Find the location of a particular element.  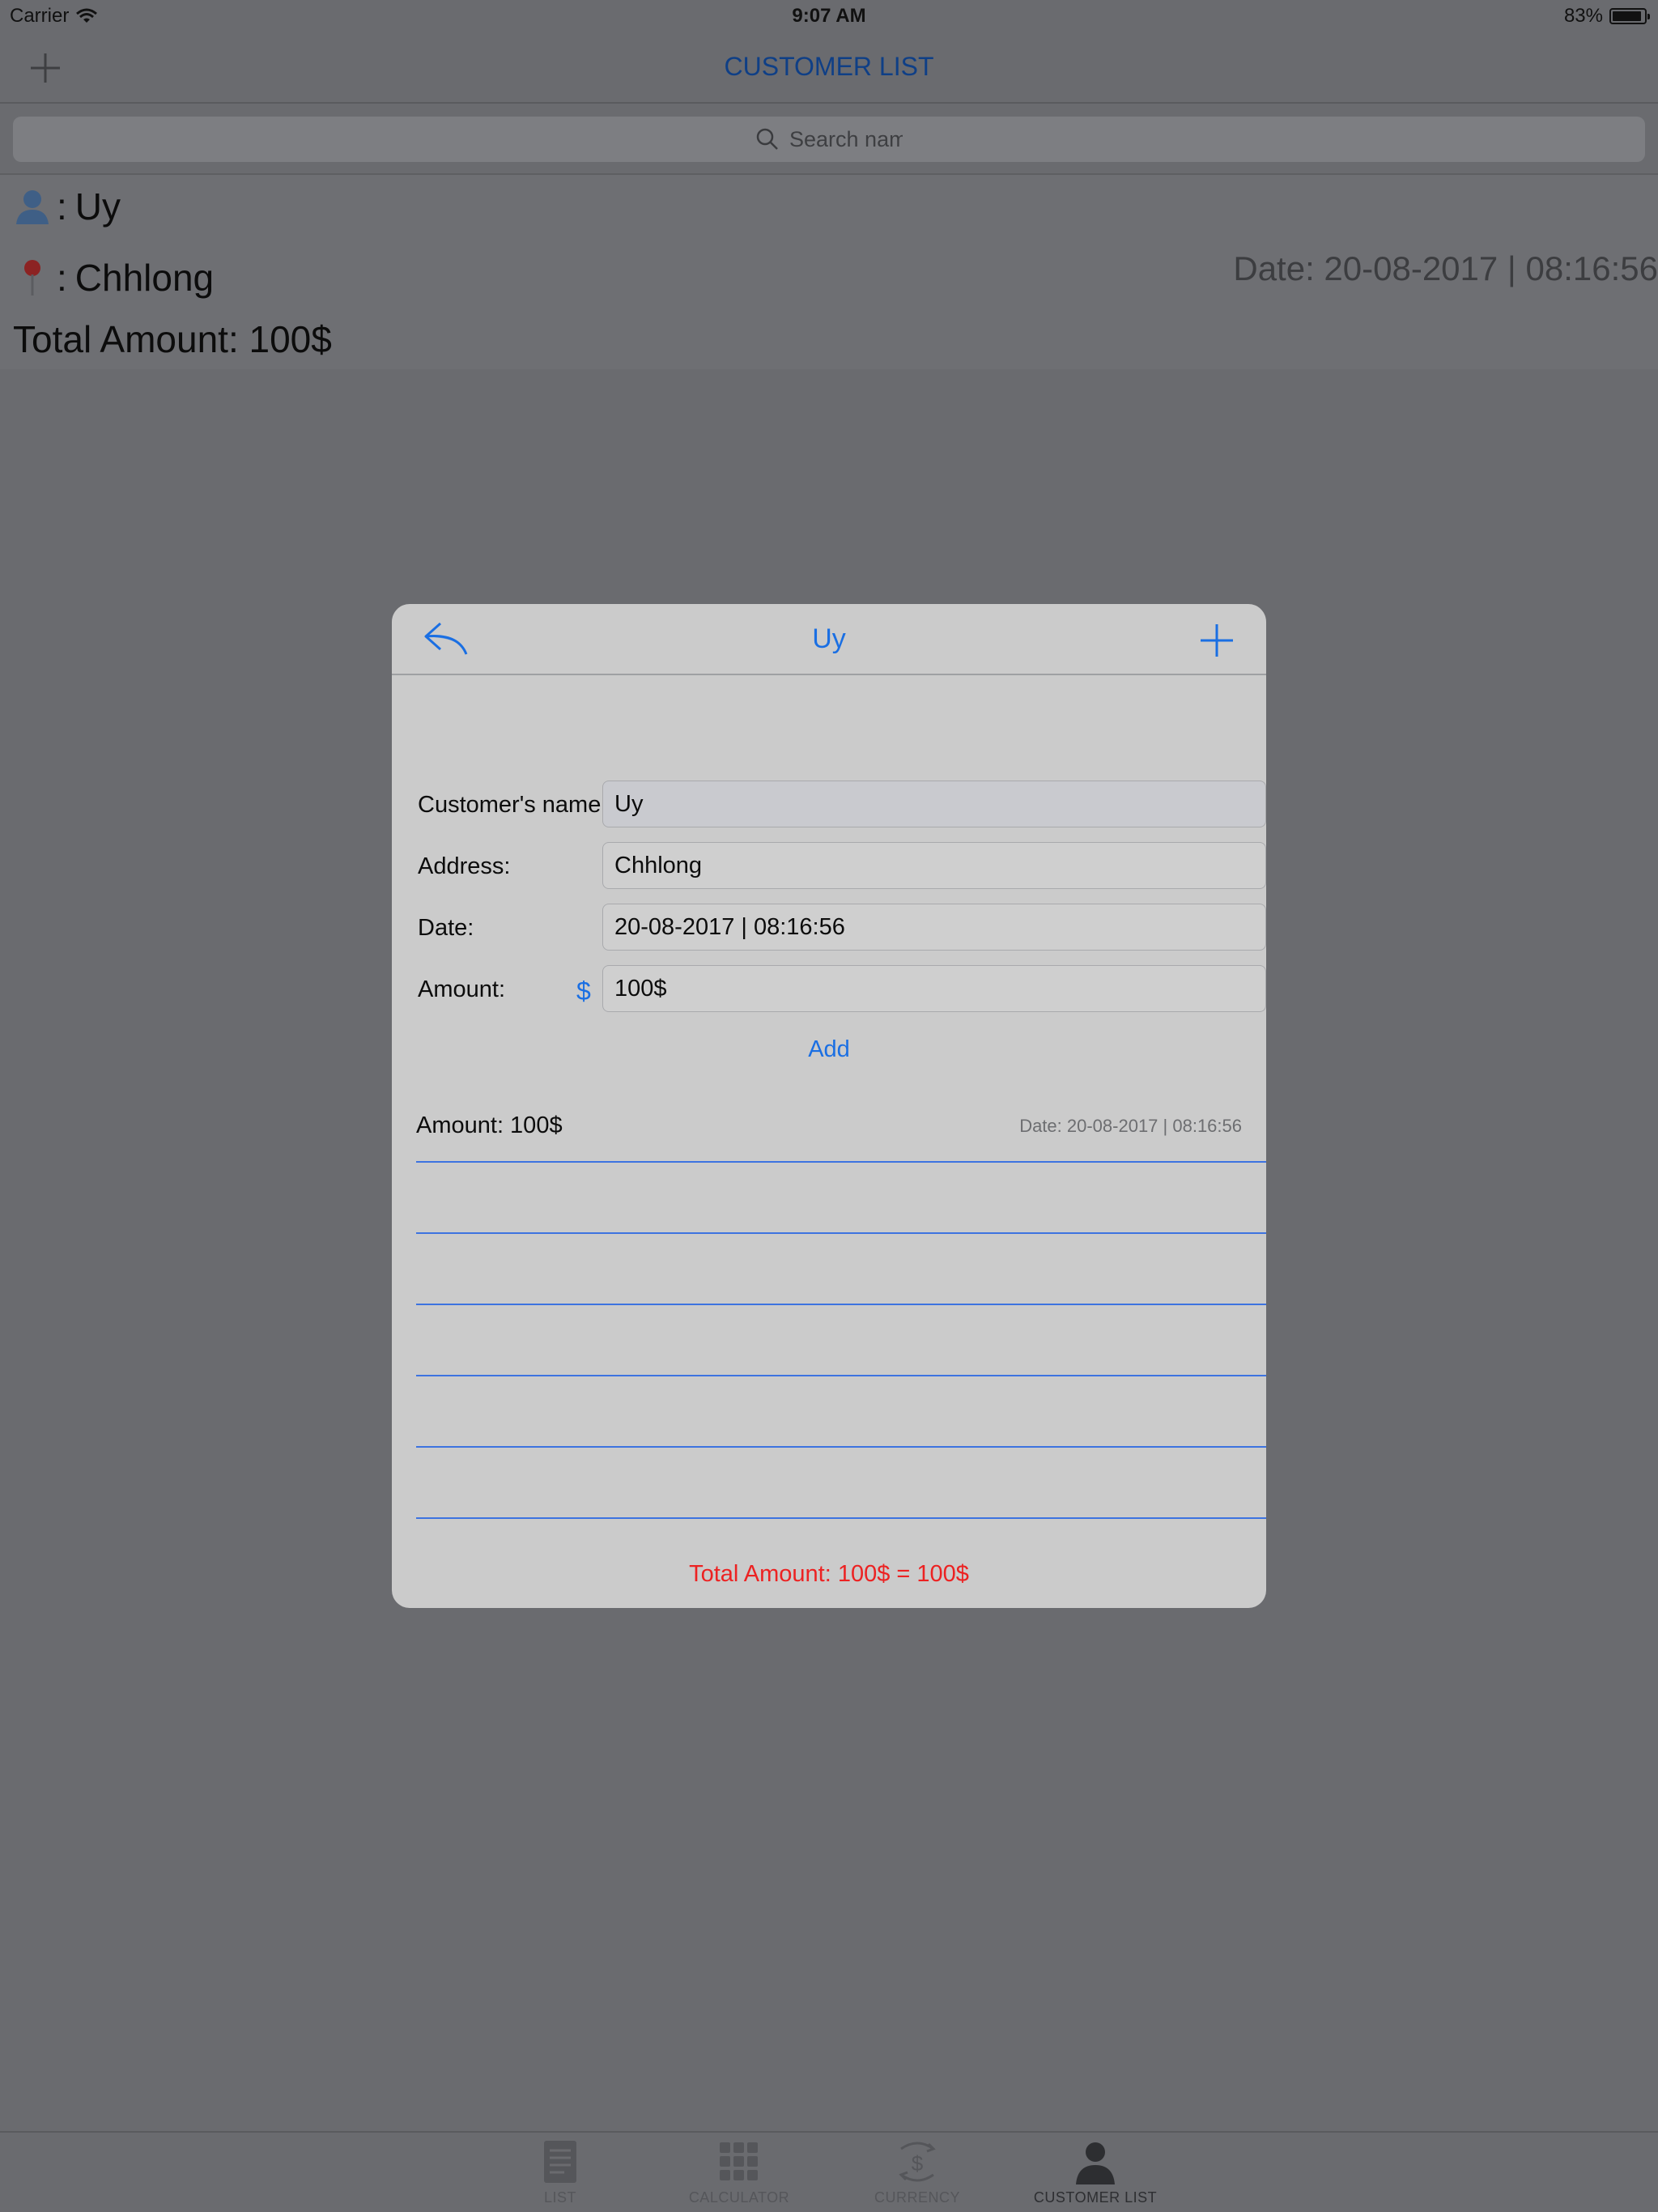

customer-name: Uy is located at coordinates (97, 207).